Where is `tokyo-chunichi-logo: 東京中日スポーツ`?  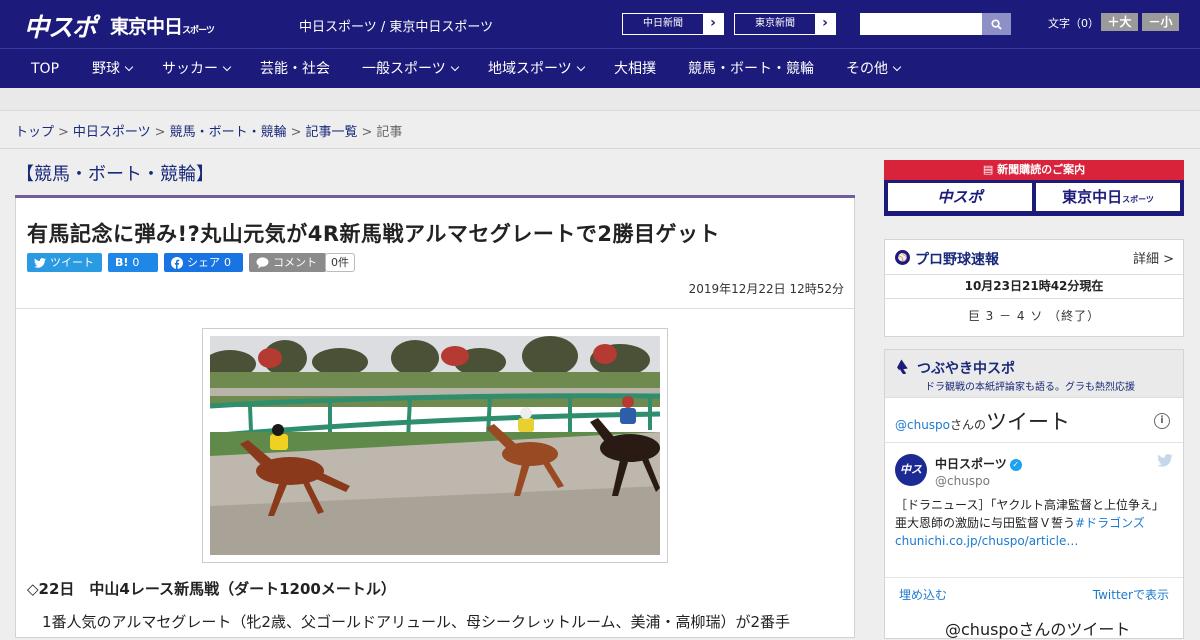 tokyo-chunichi-logo: 東京中日スポーツ is located at coordinates (162, 25).